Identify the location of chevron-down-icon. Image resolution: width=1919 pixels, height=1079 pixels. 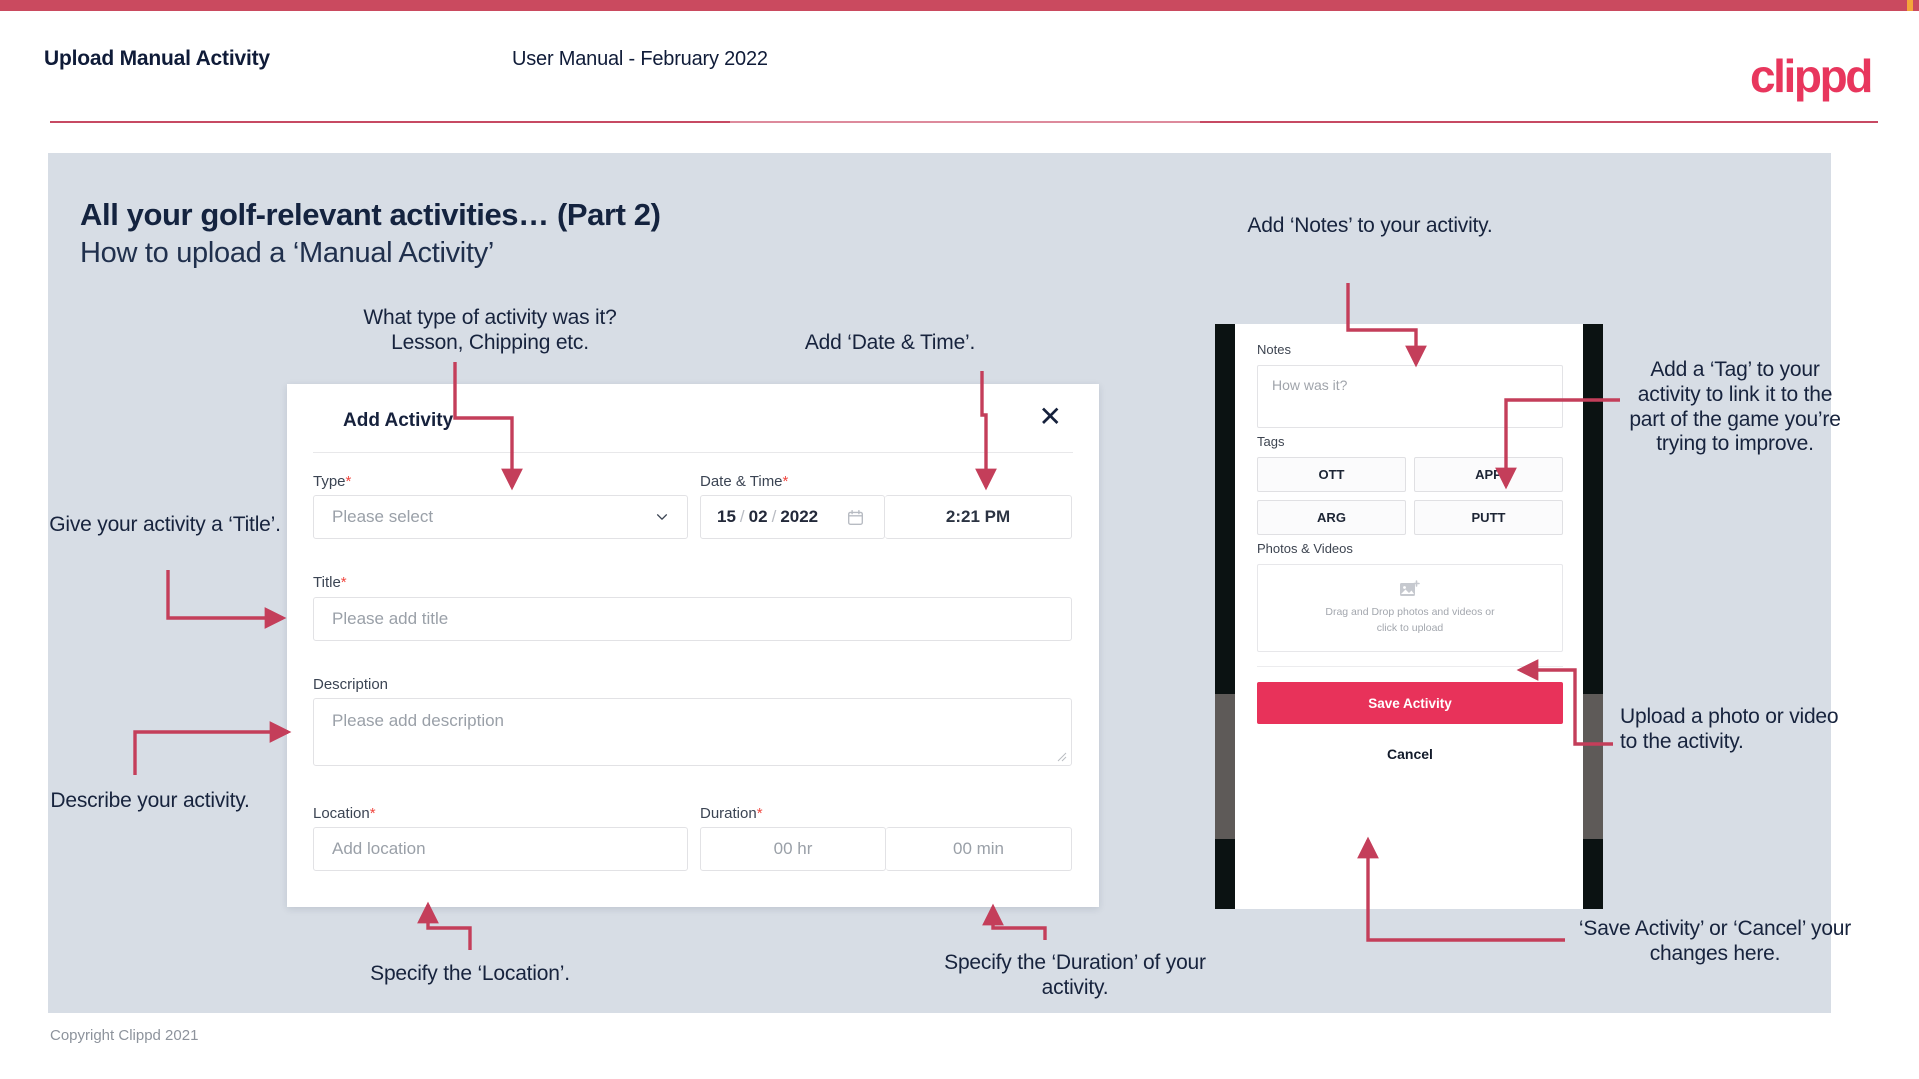
(662, 517).